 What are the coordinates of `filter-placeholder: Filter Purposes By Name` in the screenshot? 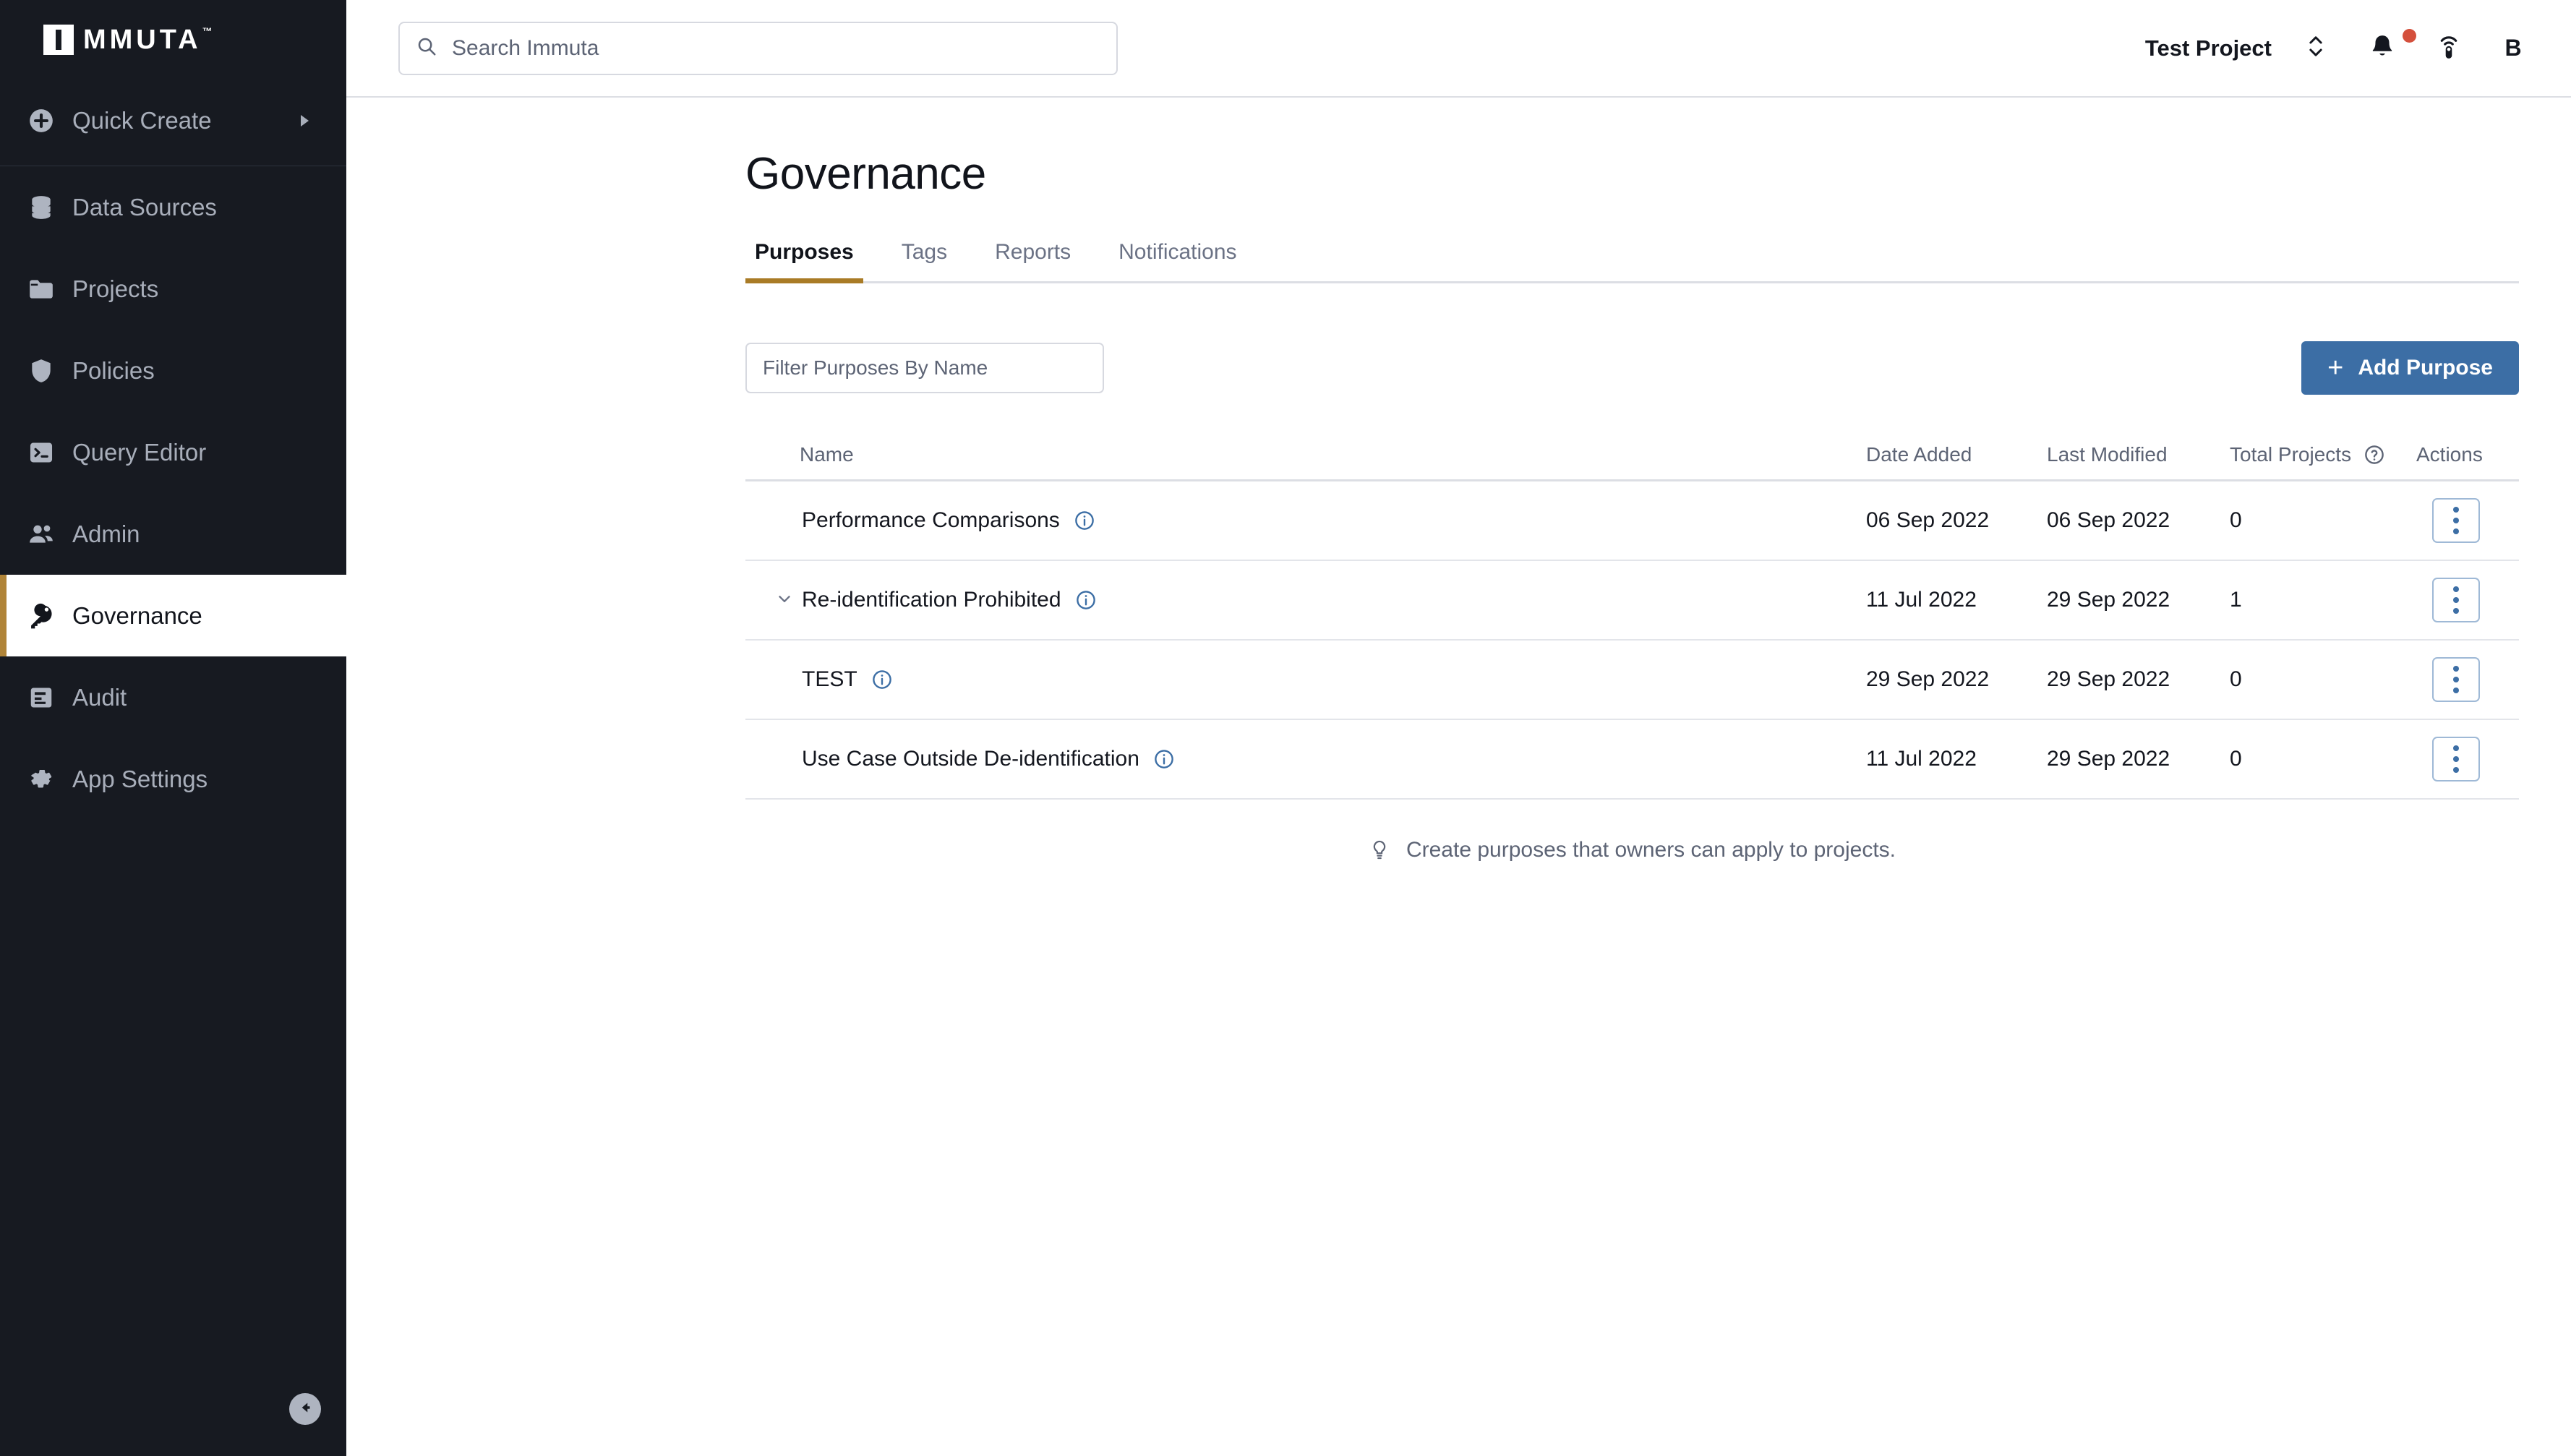 It's located at (875, 367).